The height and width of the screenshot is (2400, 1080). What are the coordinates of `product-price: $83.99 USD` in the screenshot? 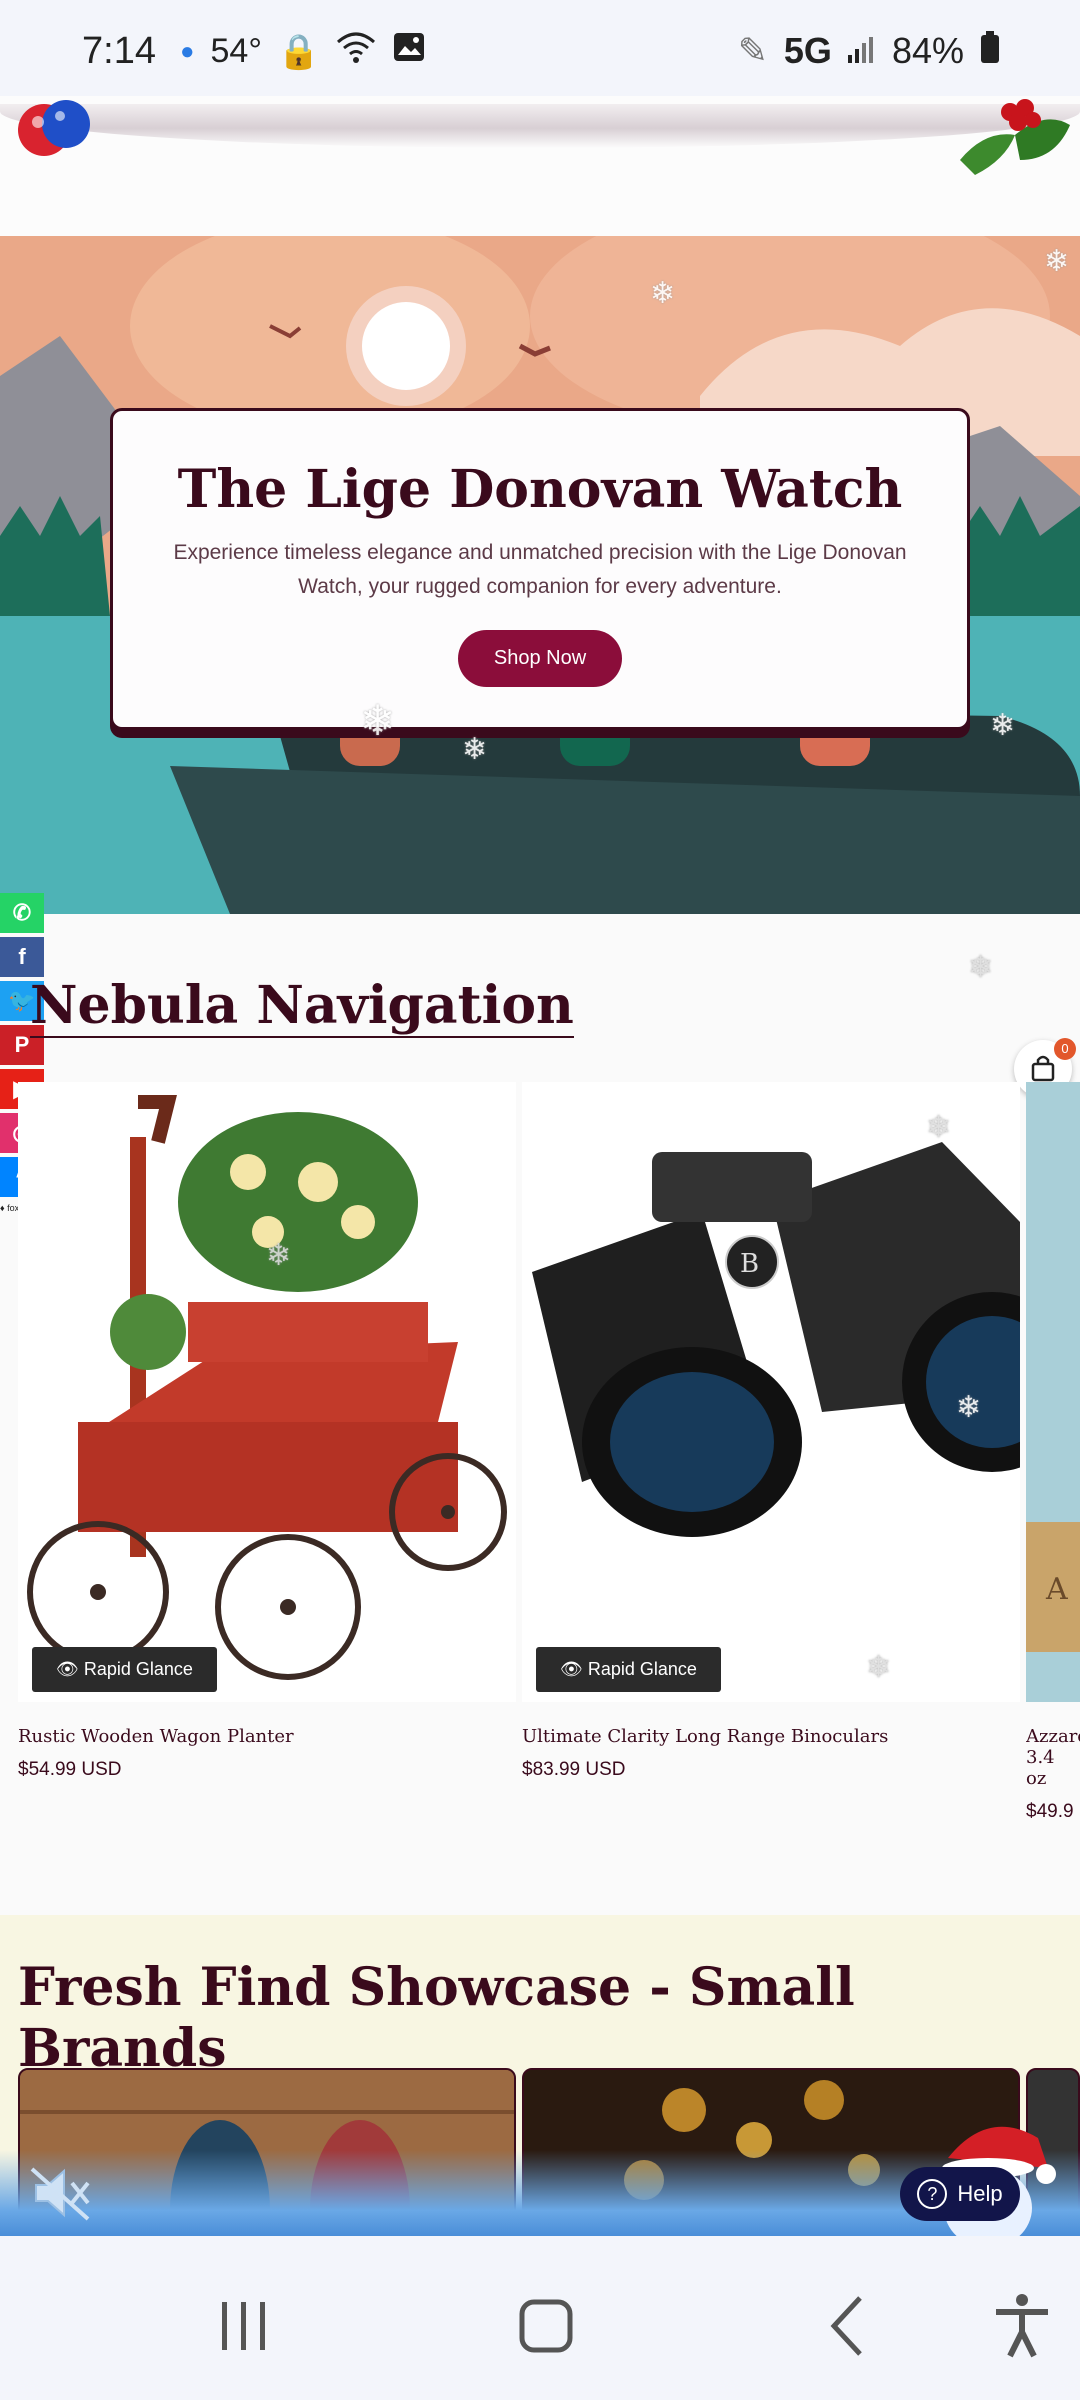 It's located at (574, 1769).